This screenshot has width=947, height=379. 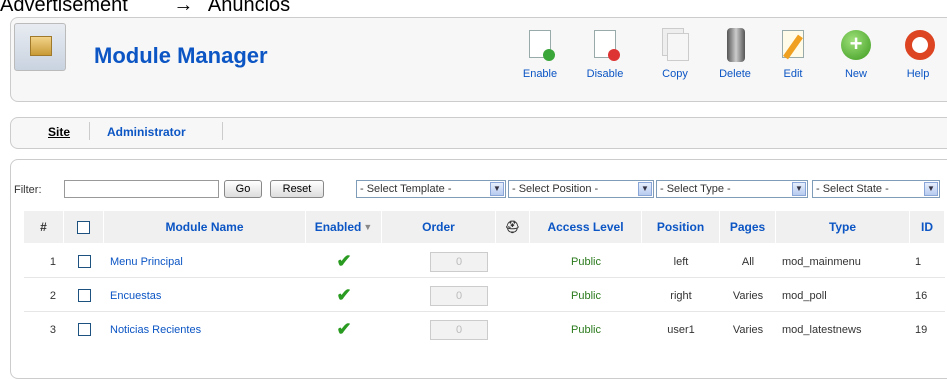 I want to click on arrow-icon: →, so click(x=183, y=8).